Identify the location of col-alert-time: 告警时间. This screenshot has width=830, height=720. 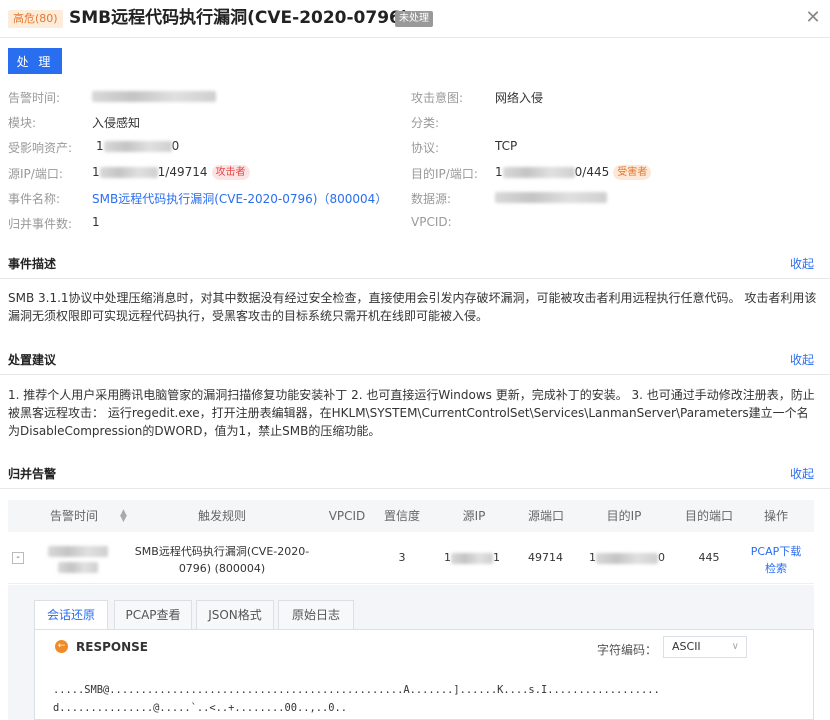
(74, 516).